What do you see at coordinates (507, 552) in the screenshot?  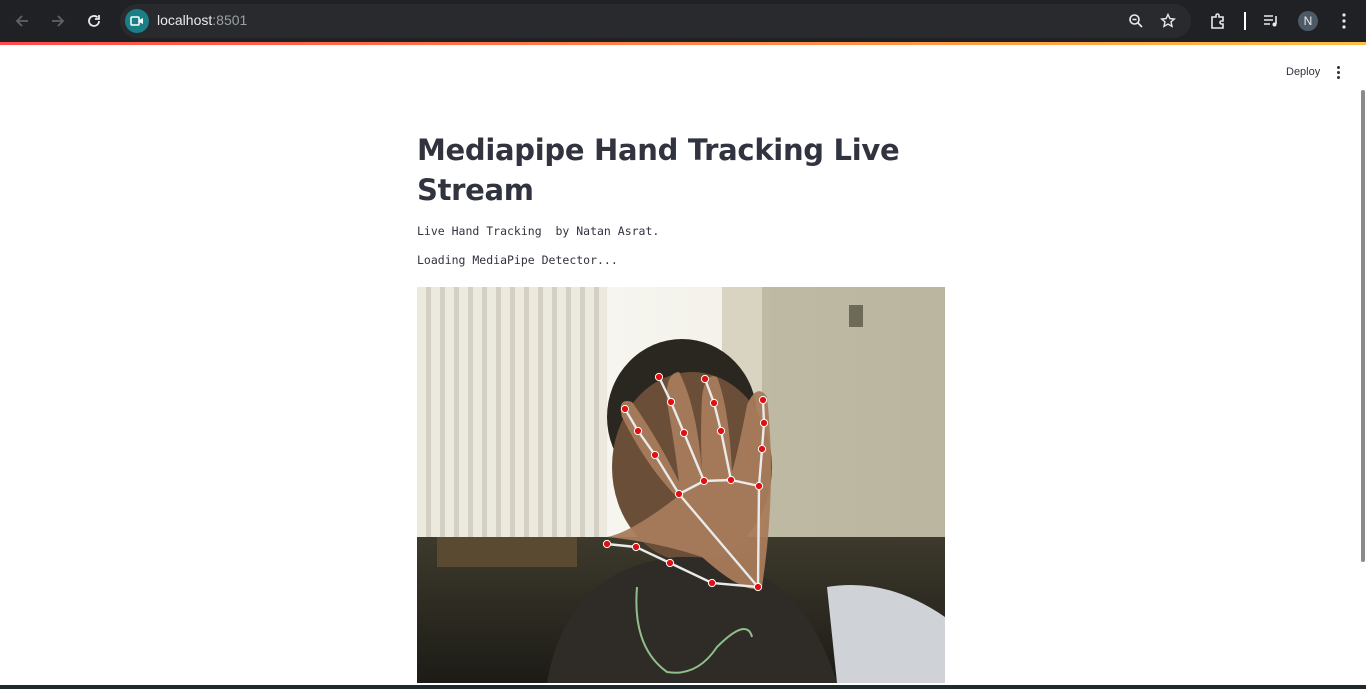 I see `desk` at bounding box center [507, 552].